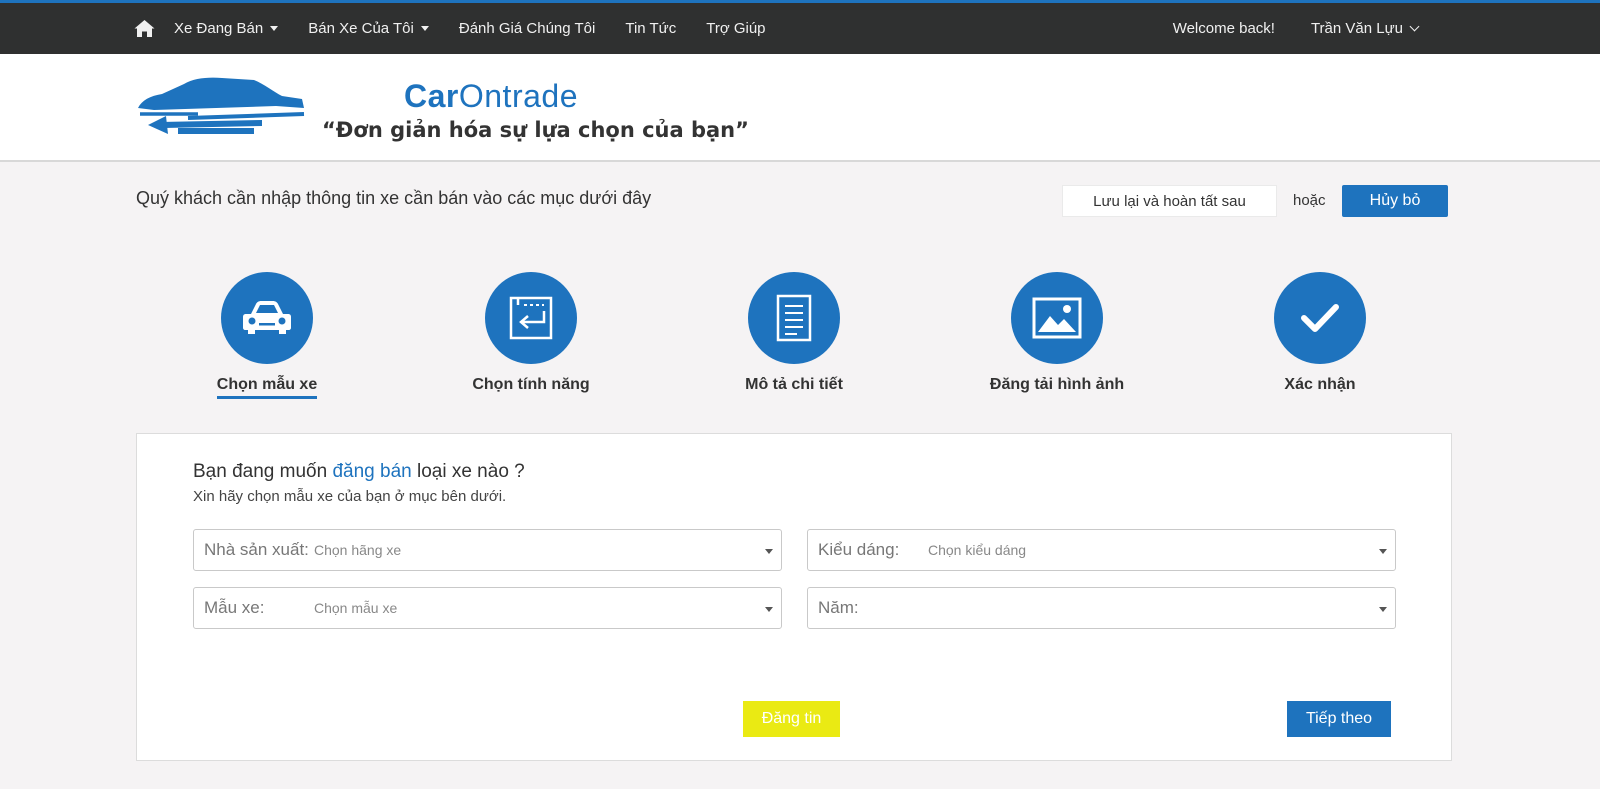  I want to click on form-title-highlight: đăng bán, so click(372, 471).